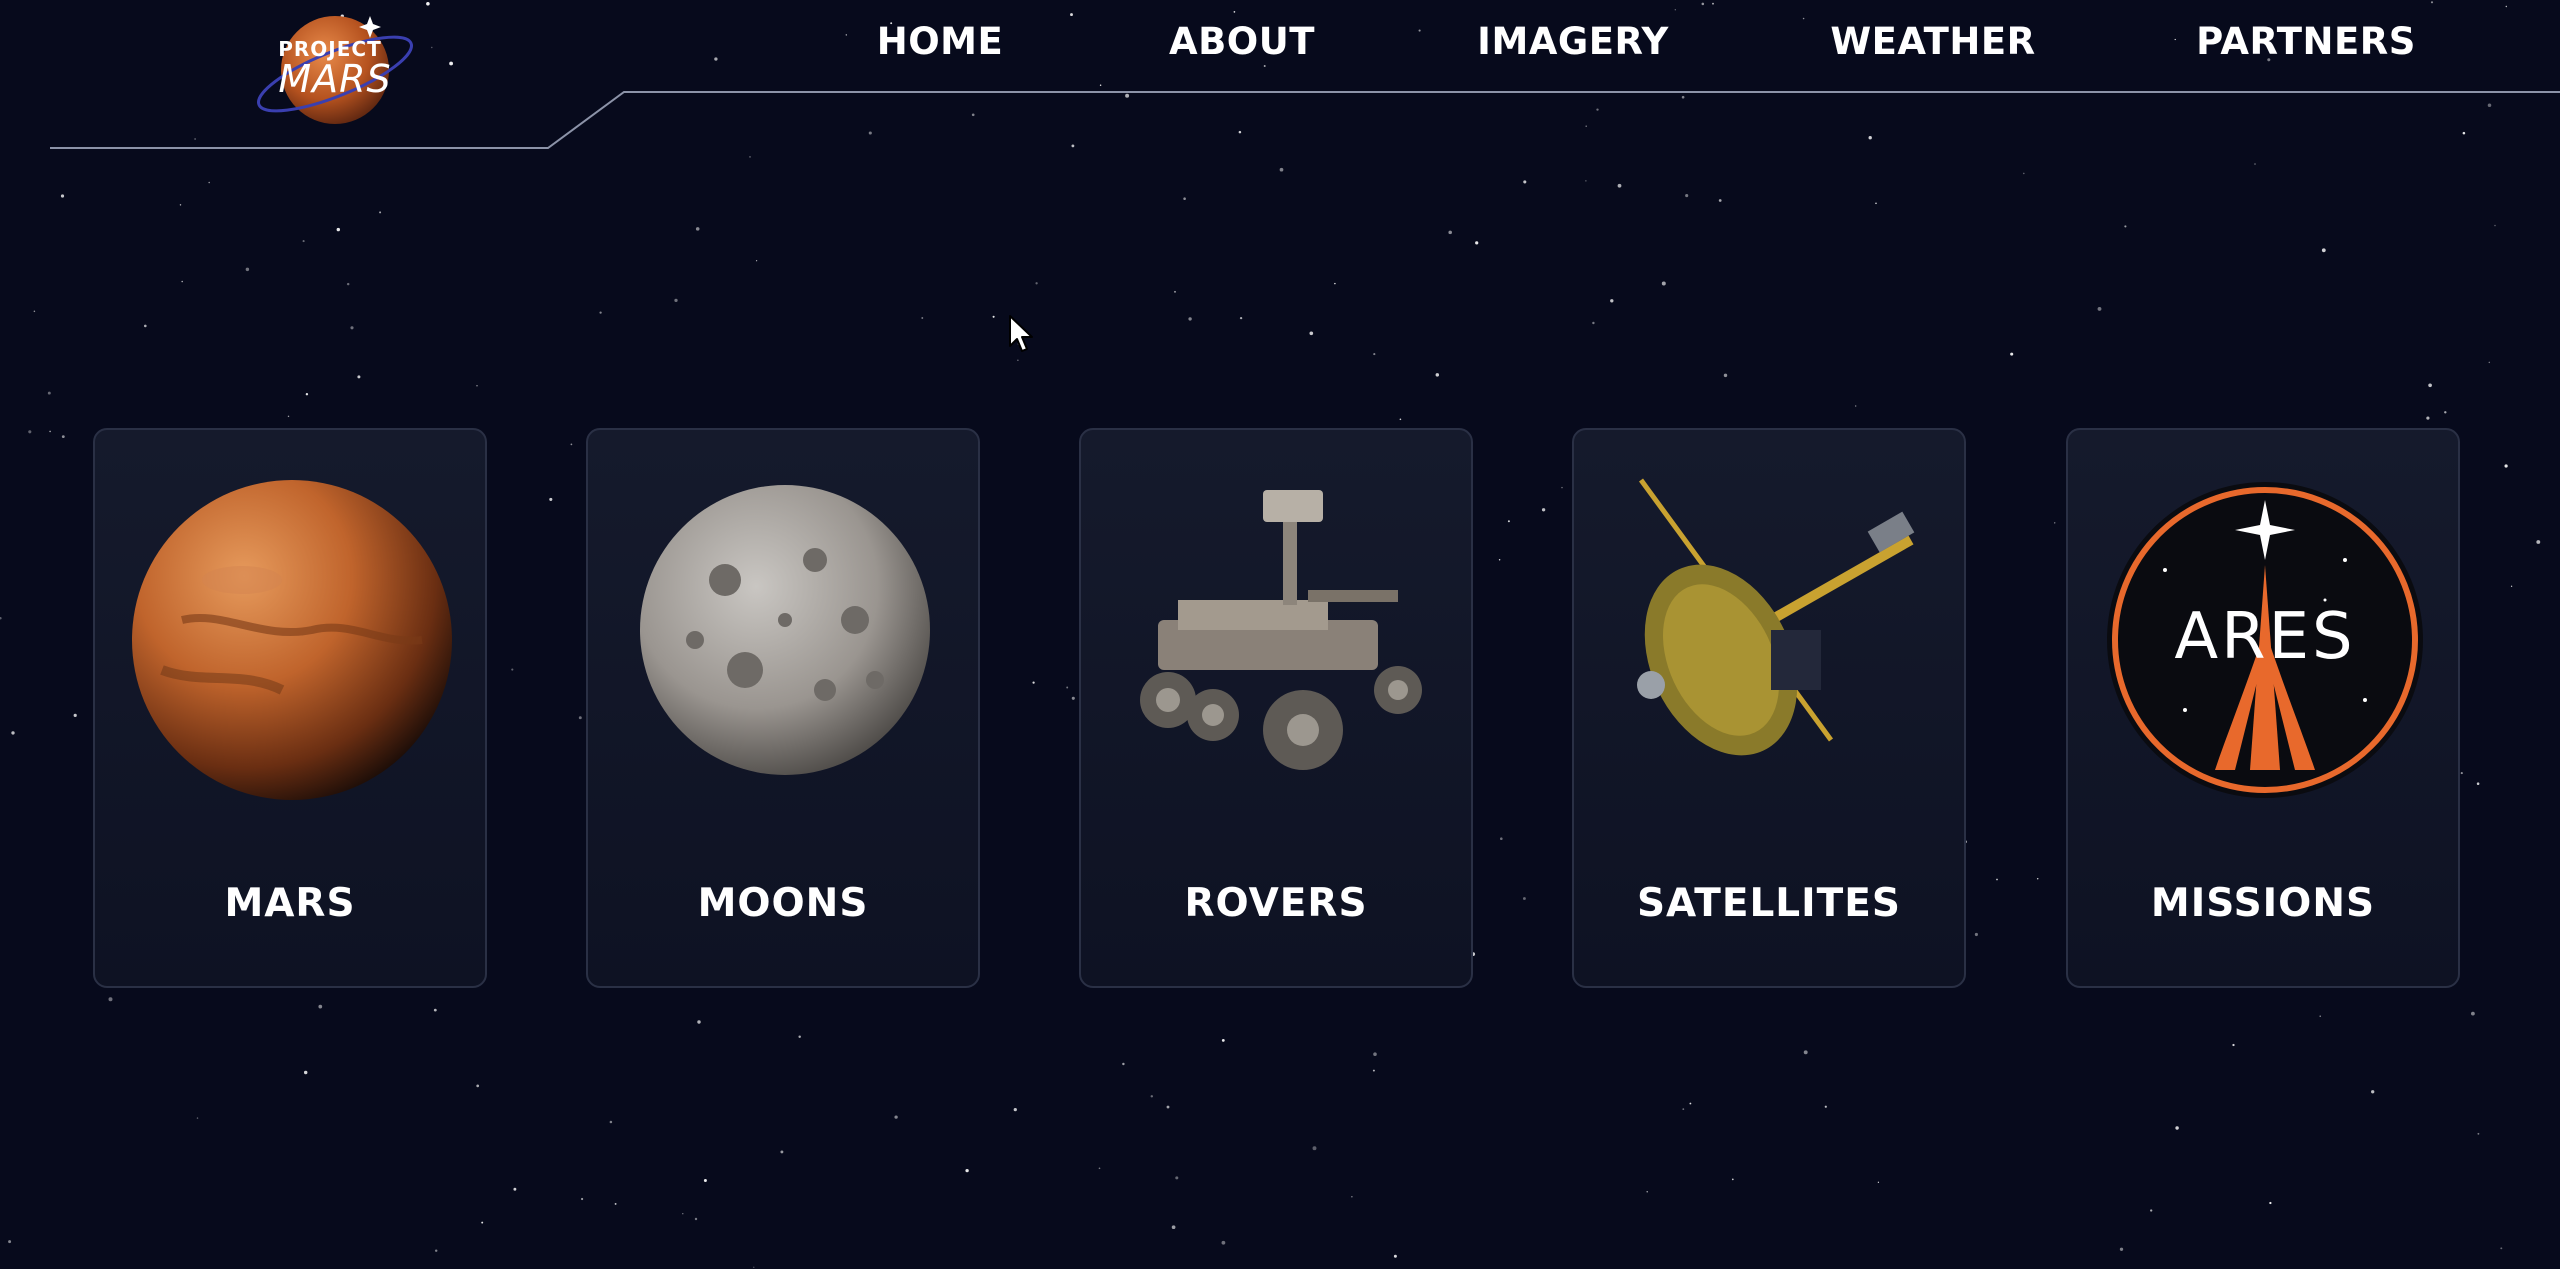 This screenshot has height=1269, width=2560. Describe the element at coordinates (785, 640) in the screenshot. I see `moon-icon` at that location.